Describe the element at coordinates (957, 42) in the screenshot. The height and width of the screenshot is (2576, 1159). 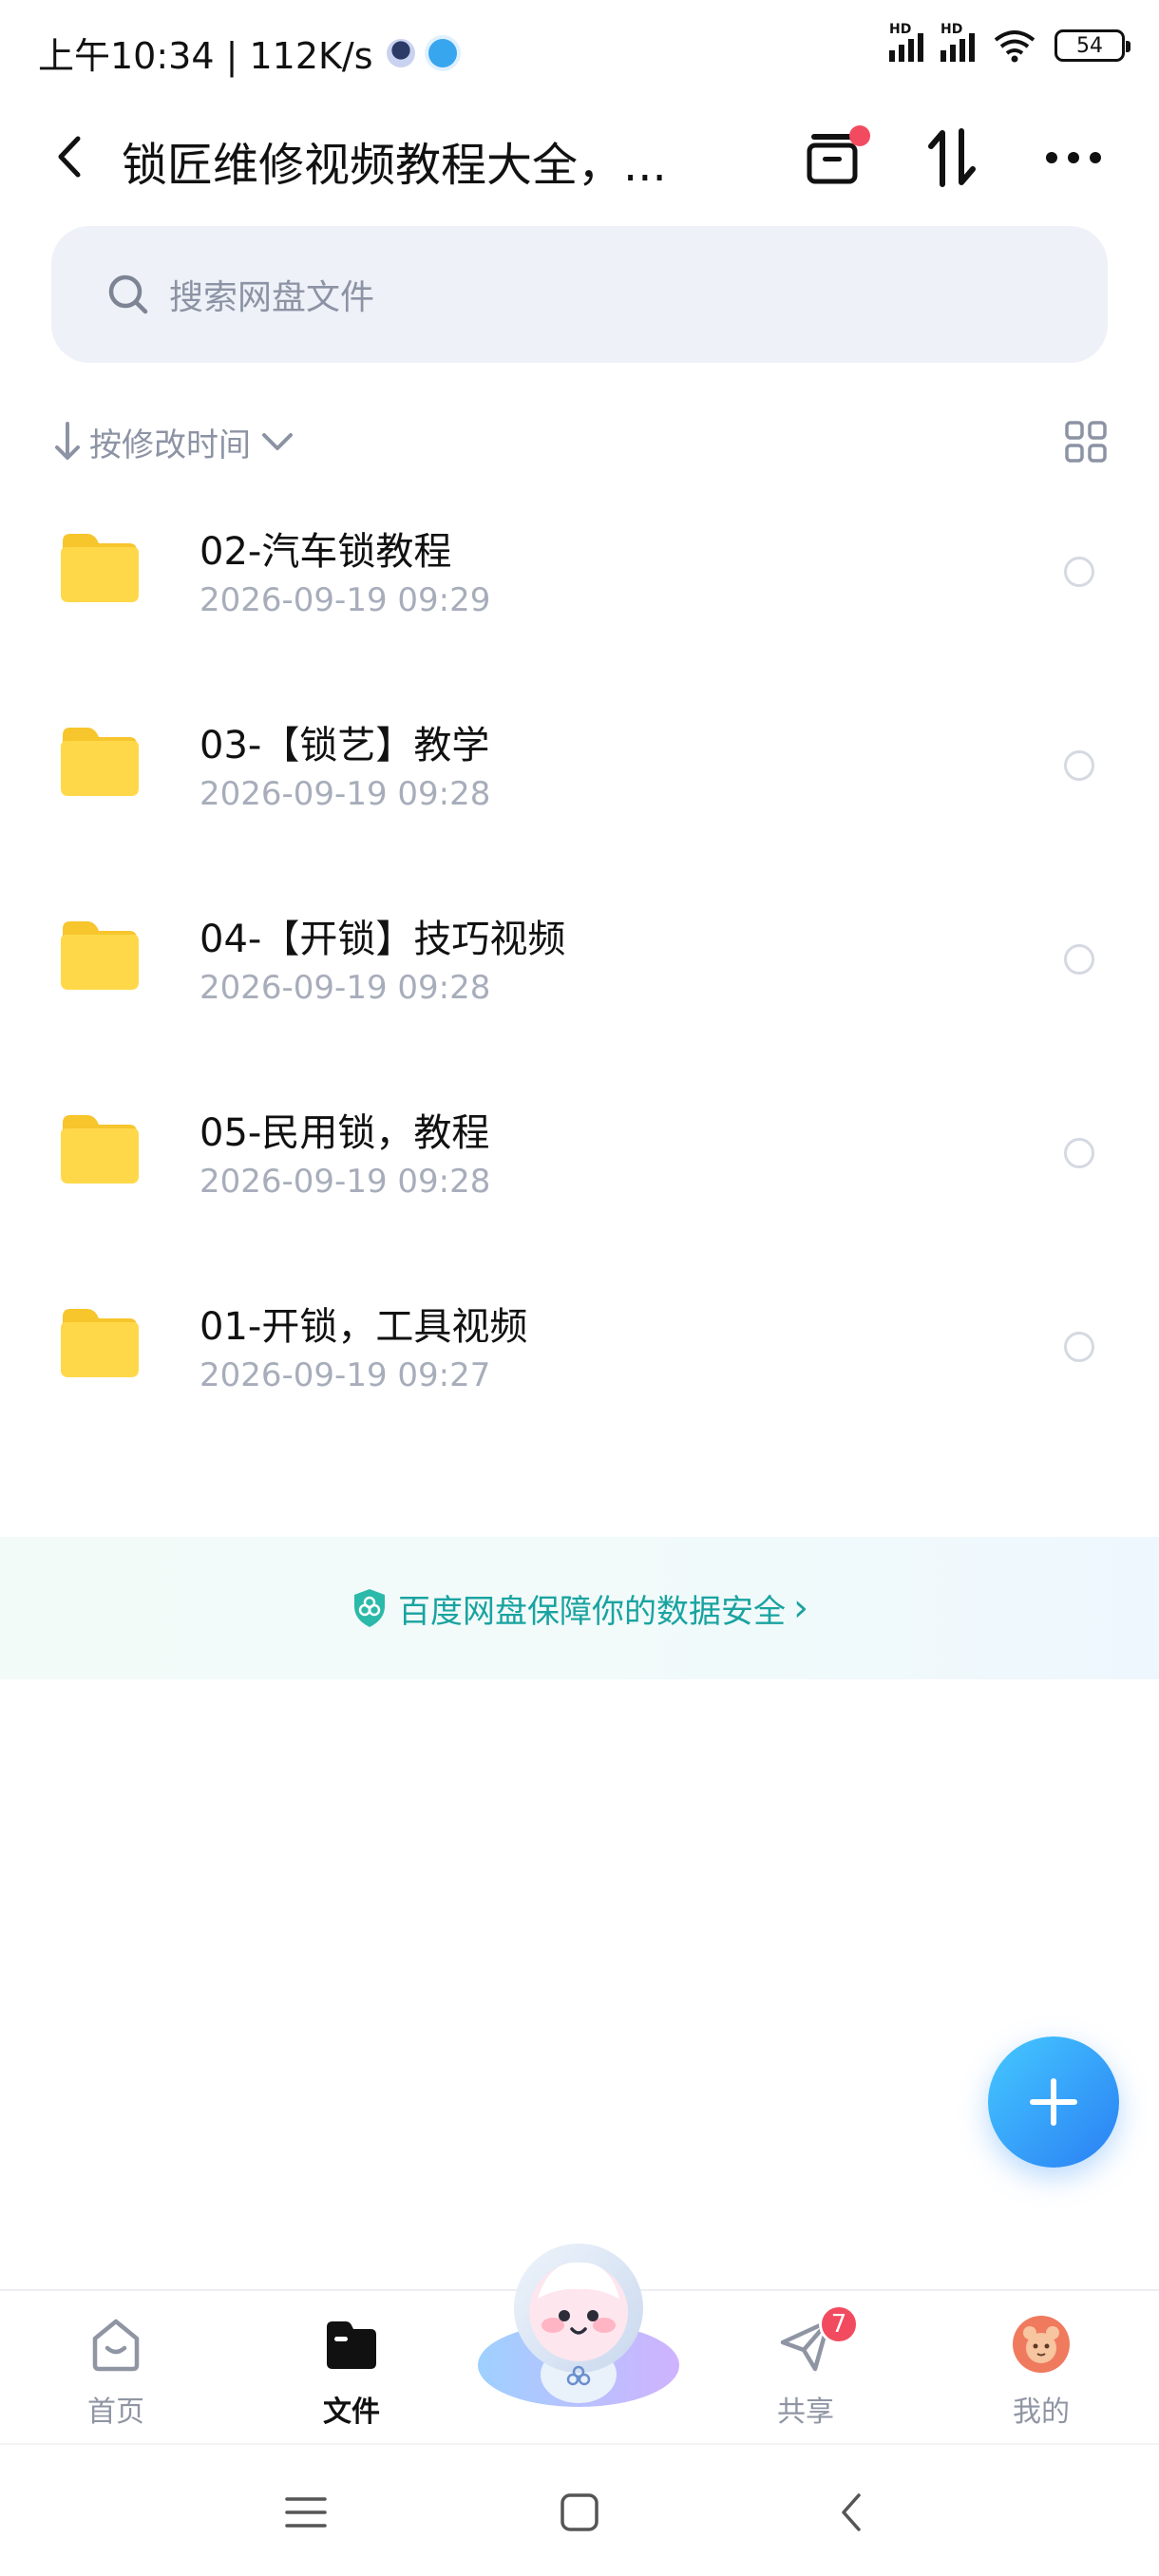
I see `signal-2-icon: HD` at that location.